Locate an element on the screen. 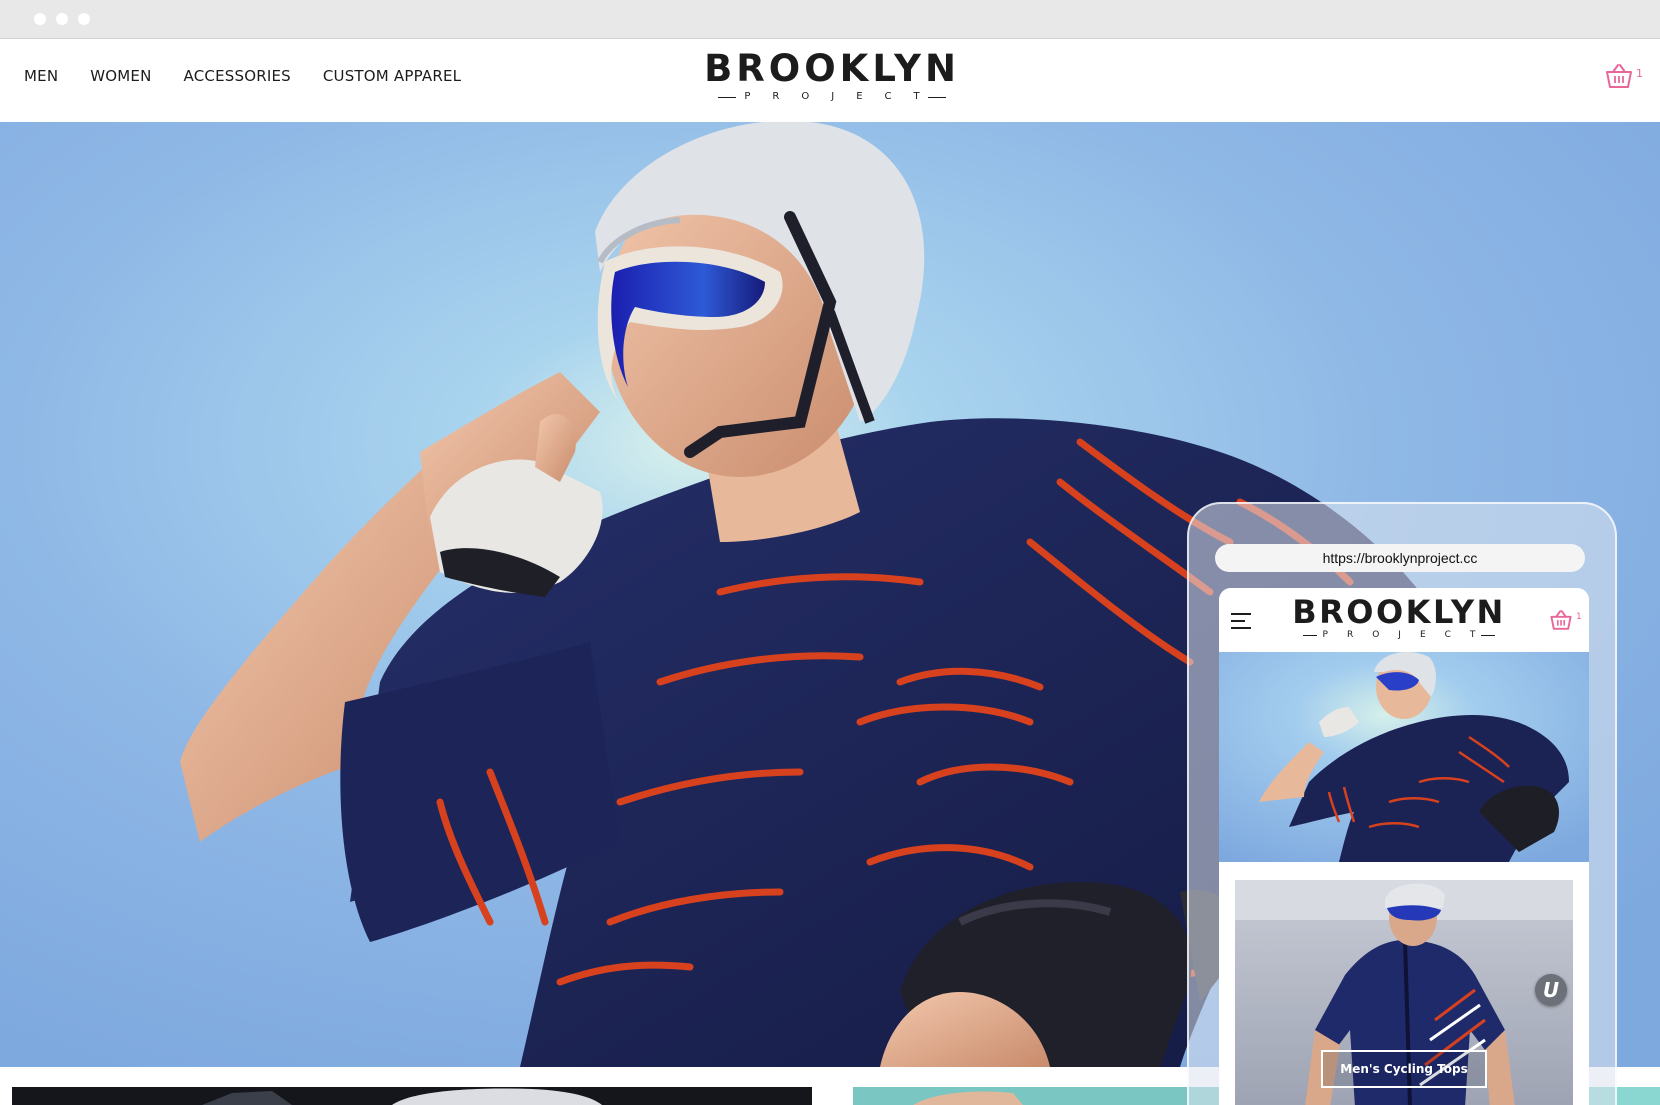 Image resolution: width=1660 pixels, height=1105 pixels. mobile-url-bar: https://brooklynproject.cc is located at coordinates (1400, 558).